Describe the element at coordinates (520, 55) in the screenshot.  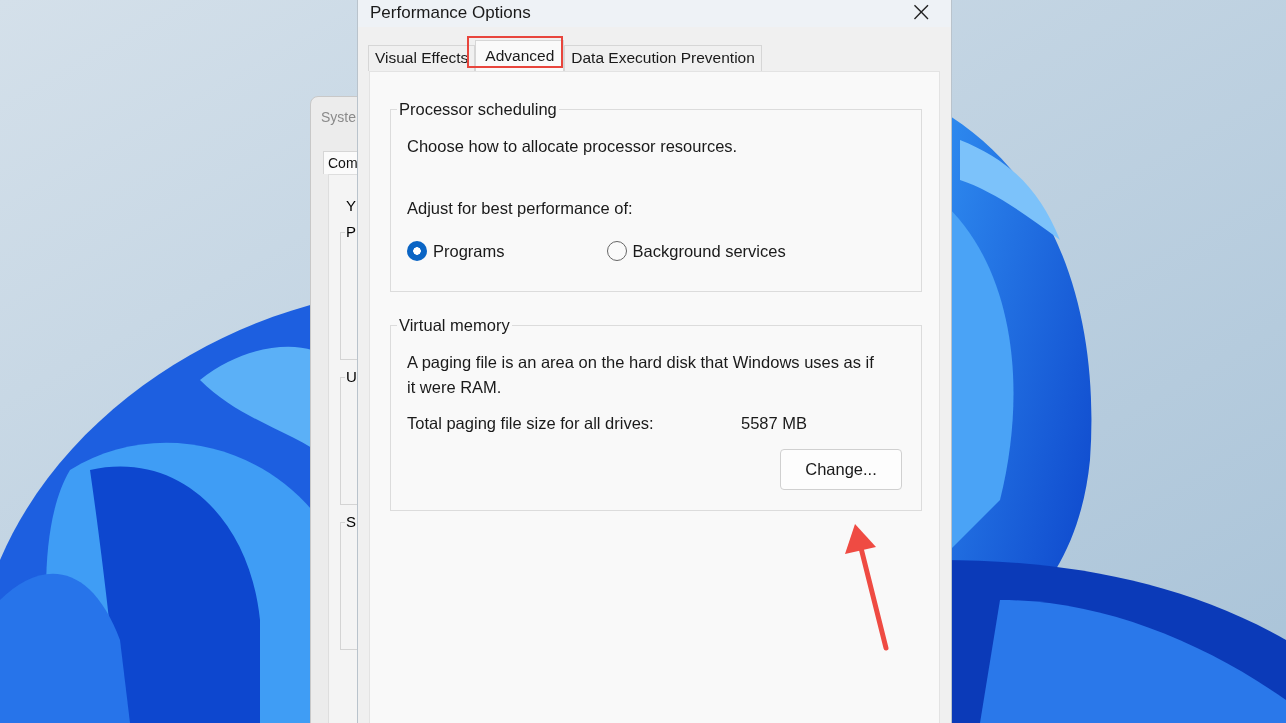
I see `tab: Advanced` at that location.